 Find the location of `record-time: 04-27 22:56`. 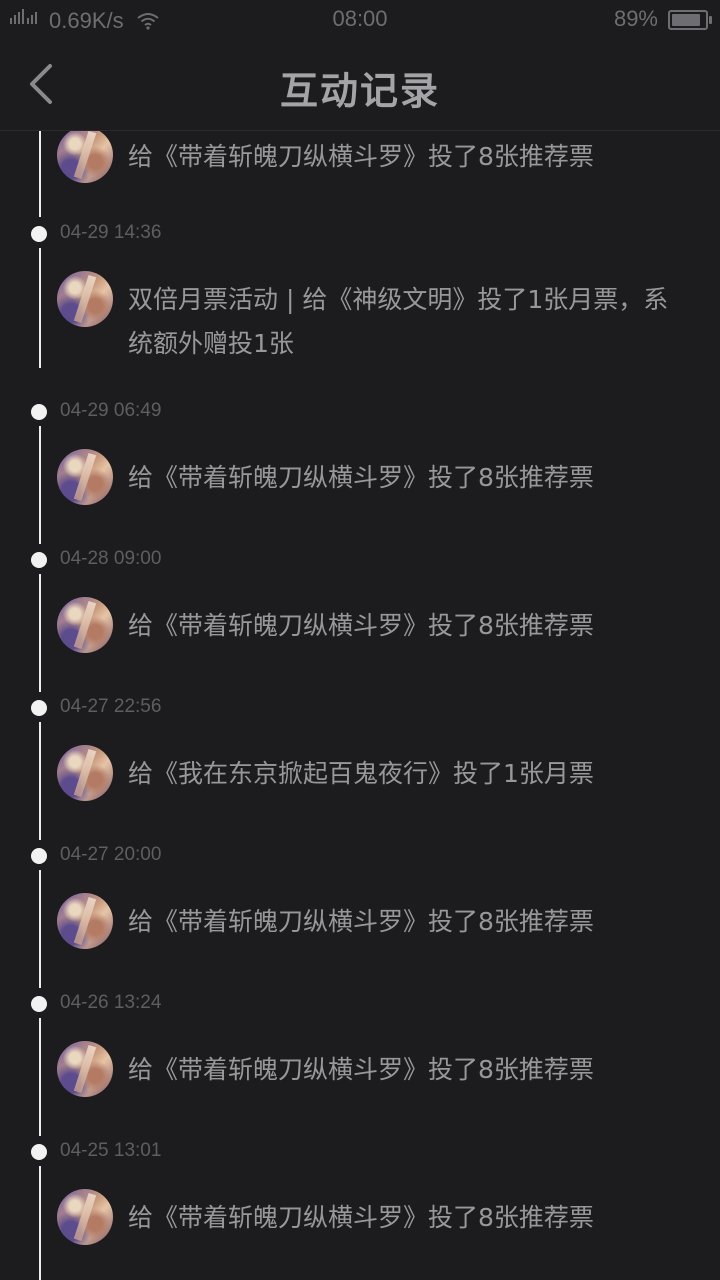

record-time: 04-27 22:56 is located at coordinates (111, 706).